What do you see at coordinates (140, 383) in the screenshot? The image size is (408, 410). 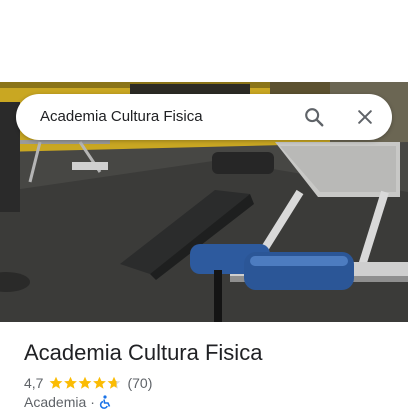 I see `review-count: (70)` at bounding box center [140, 383].